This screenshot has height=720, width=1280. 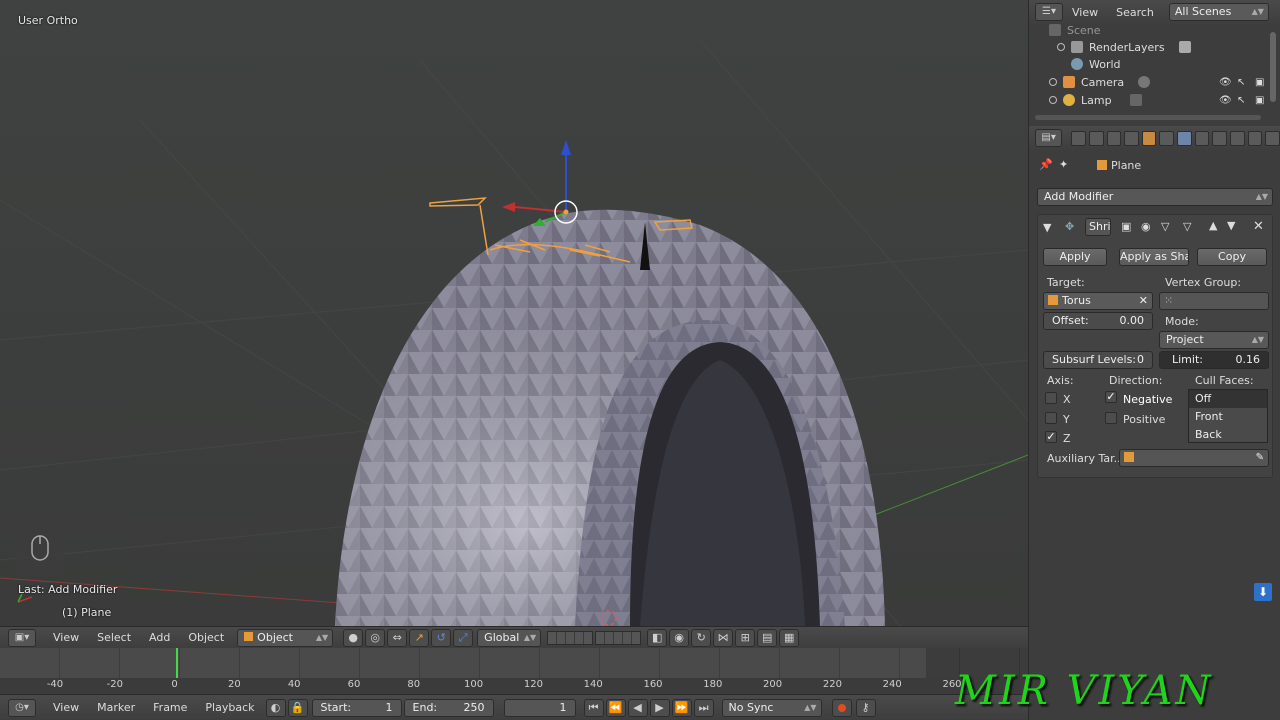 What do you see at coordinates (841, 707) in the screenshot?
I see `record-keyframe-button` at bounding box center [841, 707].